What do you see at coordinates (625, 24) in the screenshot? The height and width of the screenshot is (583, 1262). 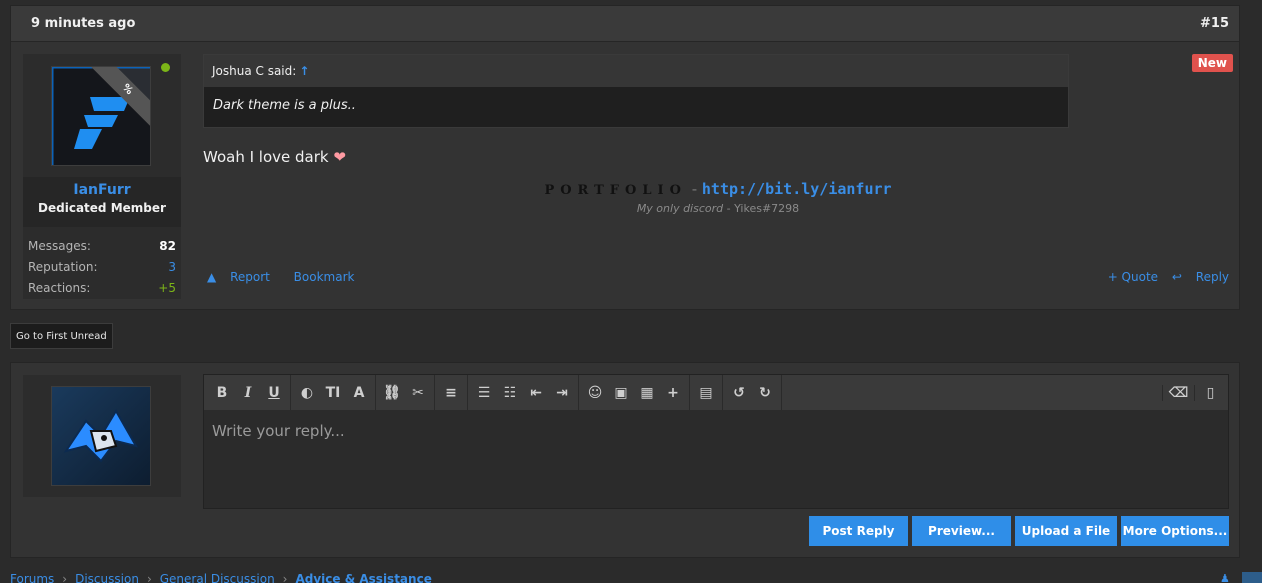 I see `post-header: 9 minutes ago #15` at bounding box center [625, 24].